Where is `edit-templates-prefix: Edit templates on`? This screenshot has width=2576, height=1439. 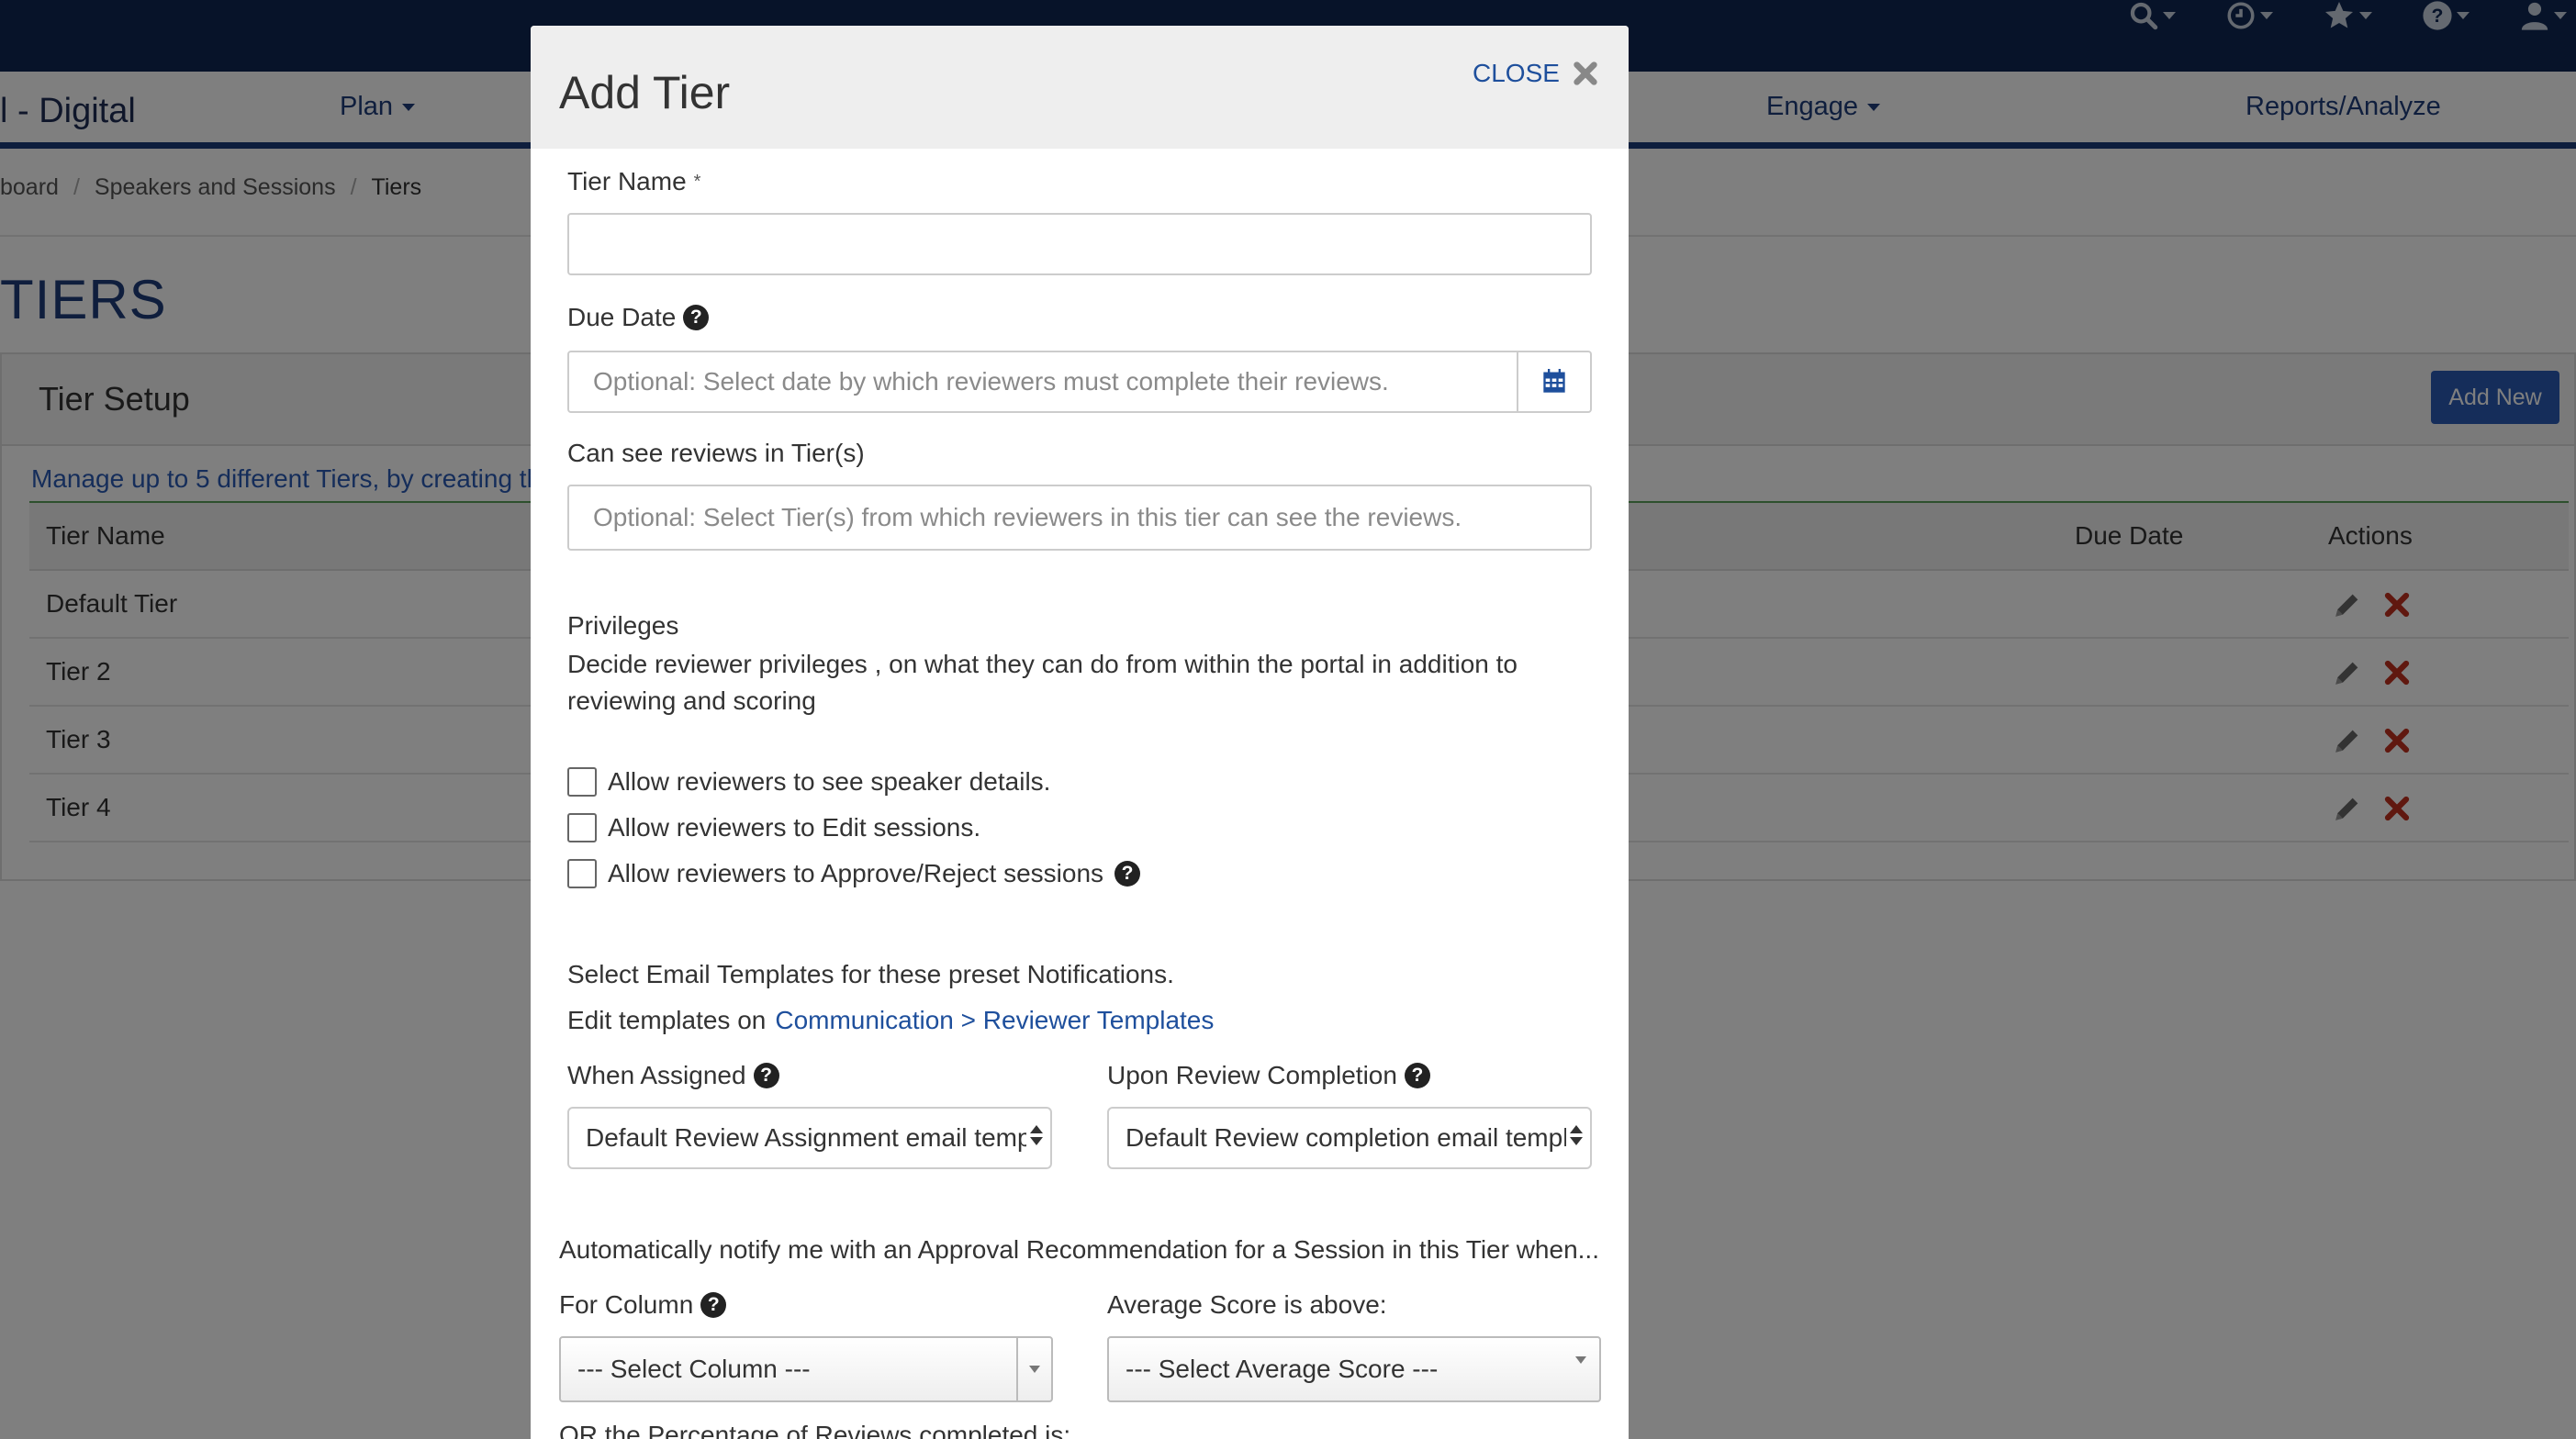
edit-templates-prefix: Edit templates on is located at coordinates (667, 1020).